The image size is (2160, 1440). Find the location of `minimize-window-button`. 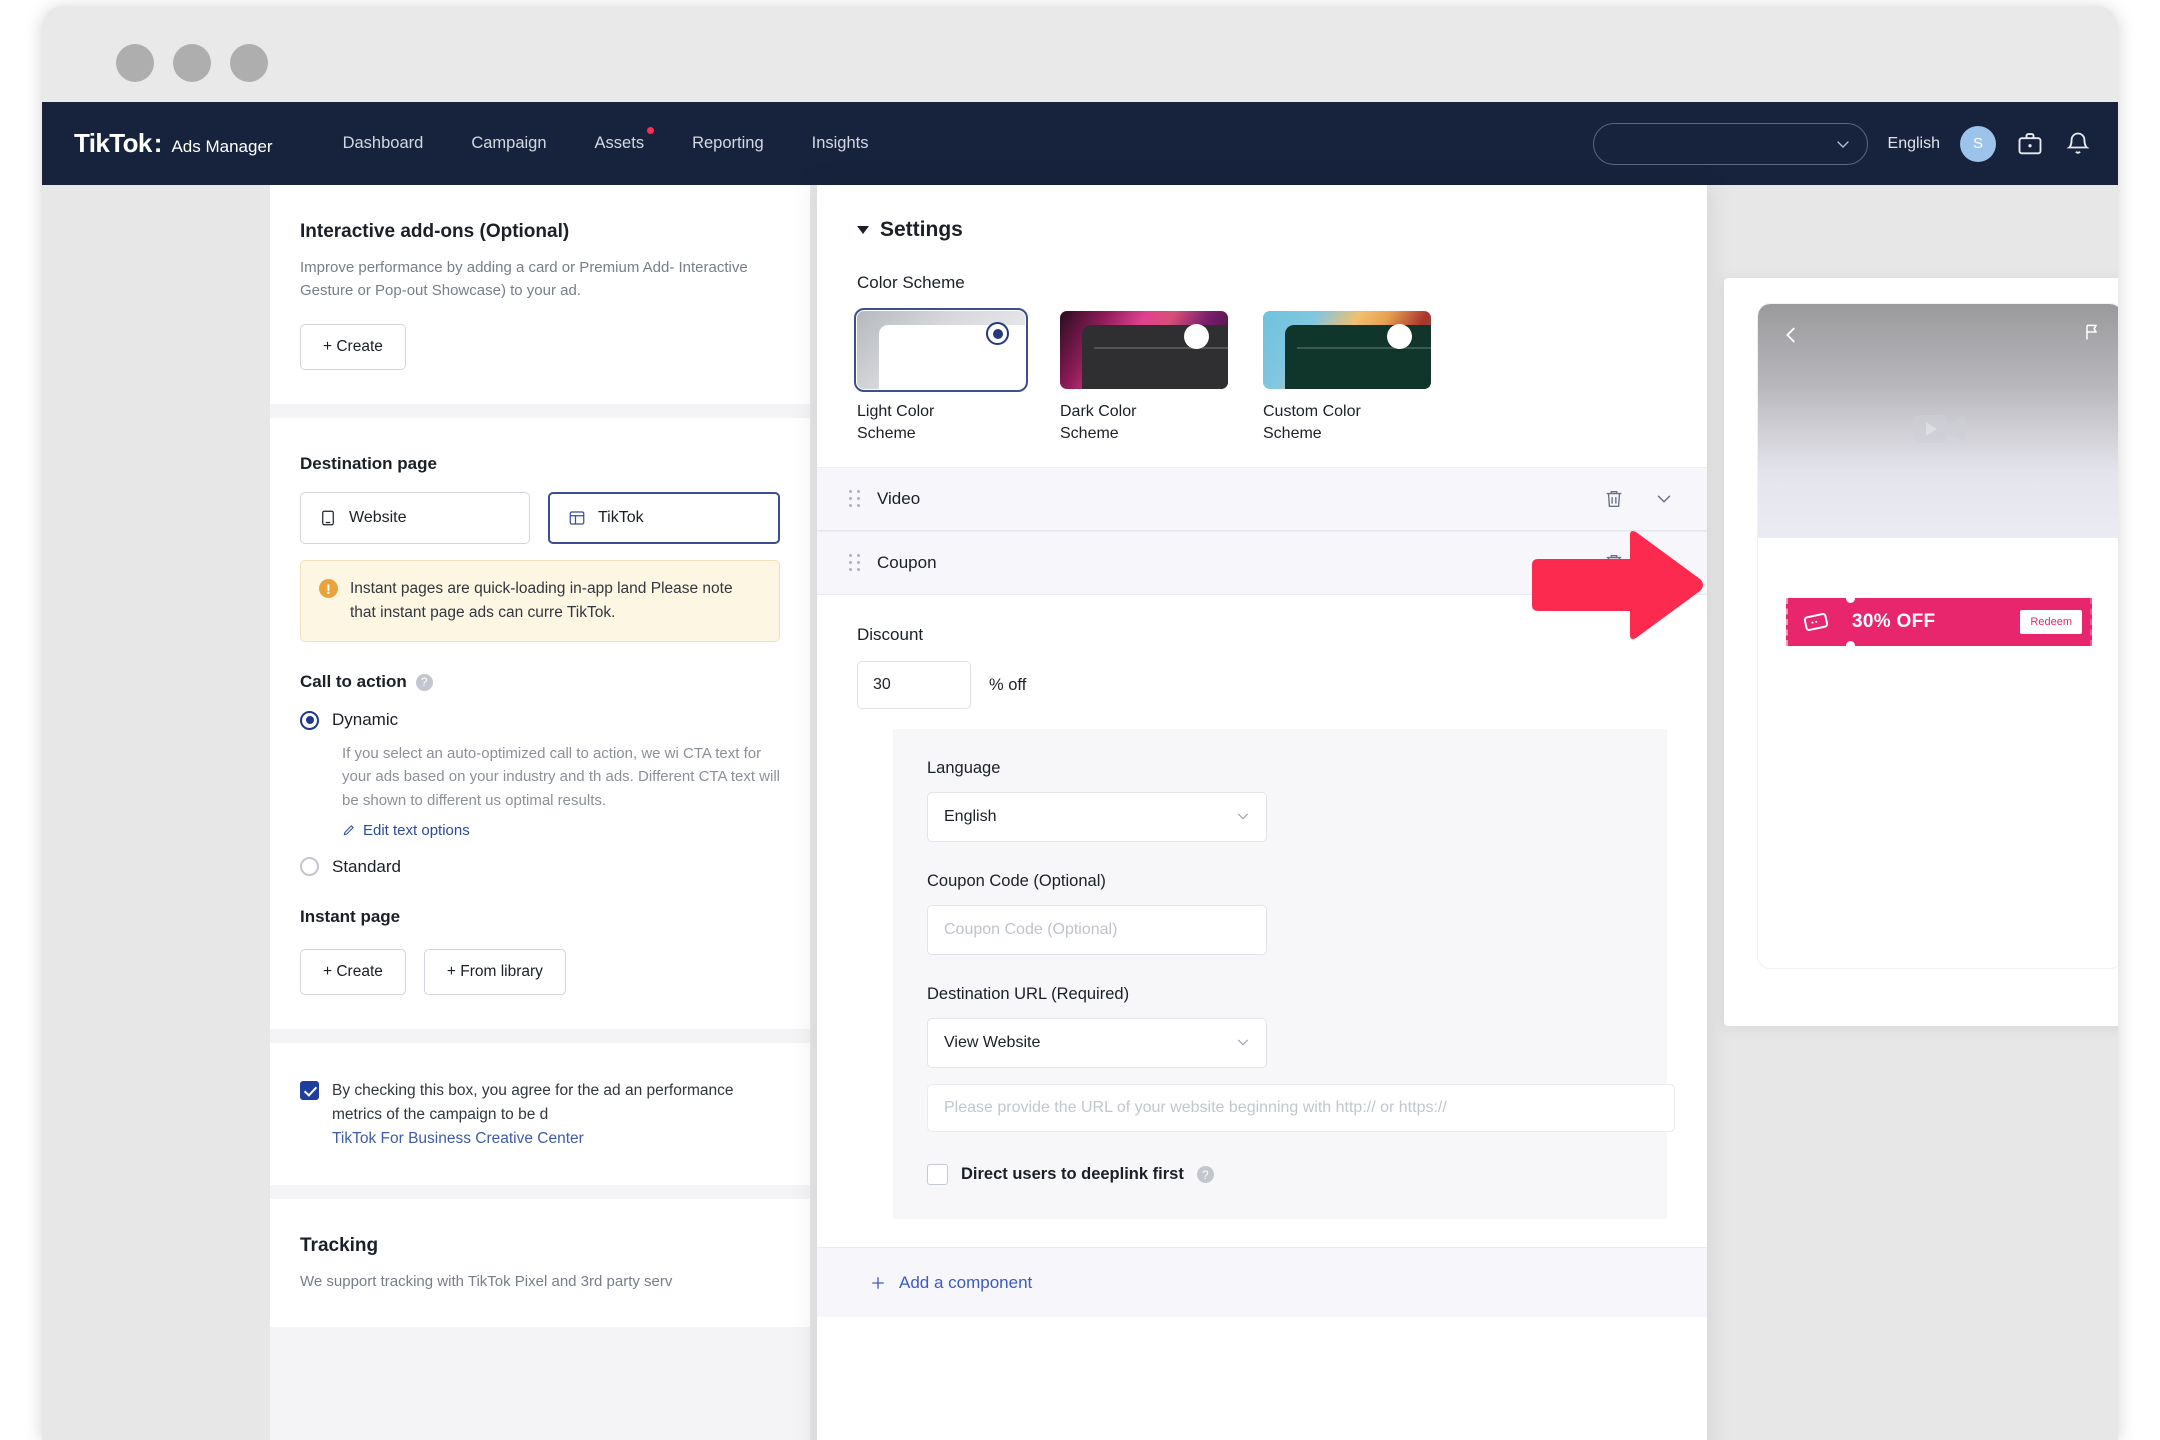

minimize-window-button is located at coordinates (192, 63).